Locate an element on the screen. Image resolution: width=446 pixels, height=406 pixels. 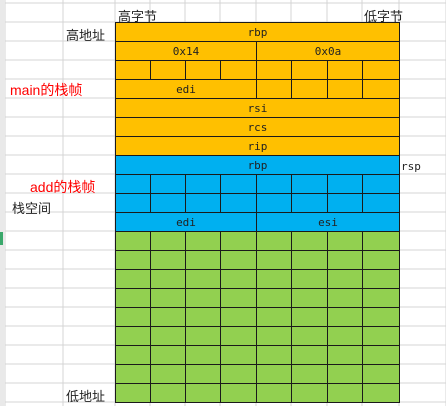
stack-slot-esi: esi is located at coordinates (328, 222).